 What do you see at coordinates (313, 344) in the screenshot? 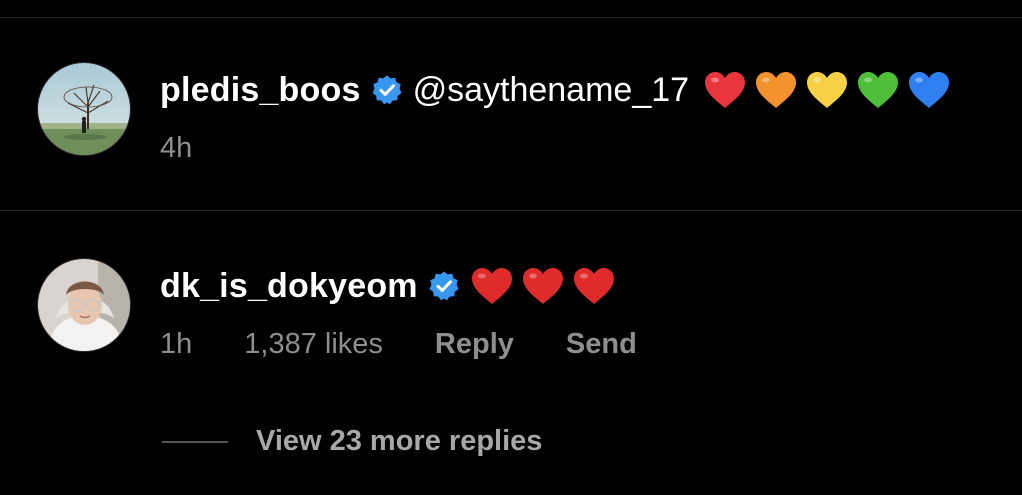
I see `likes-count: 1,387 likes` at bounding box center [313, 344].